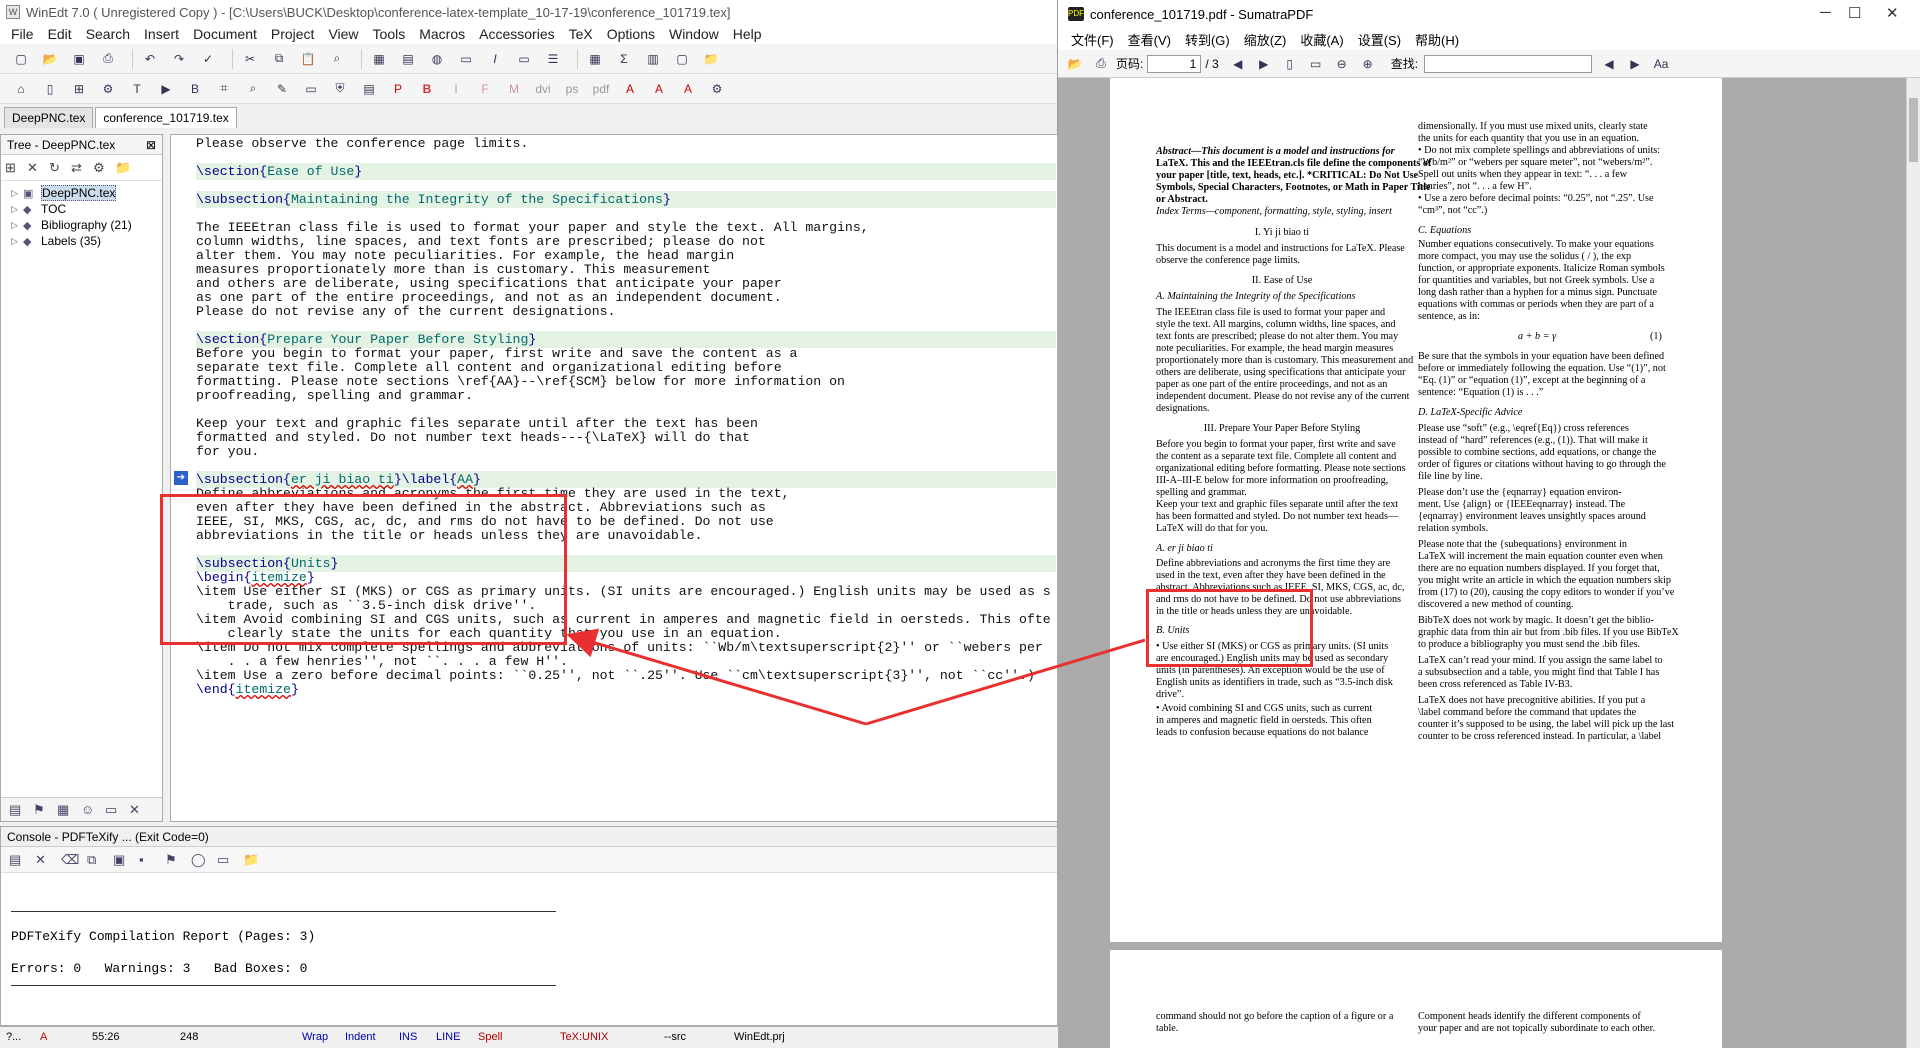 This screenshot has width=1920, height=1048. What do you see at coordinates (1238, 64) in the screenshot?
I see `prev-page-icon: ◀` at bounding box center [1238, 64].